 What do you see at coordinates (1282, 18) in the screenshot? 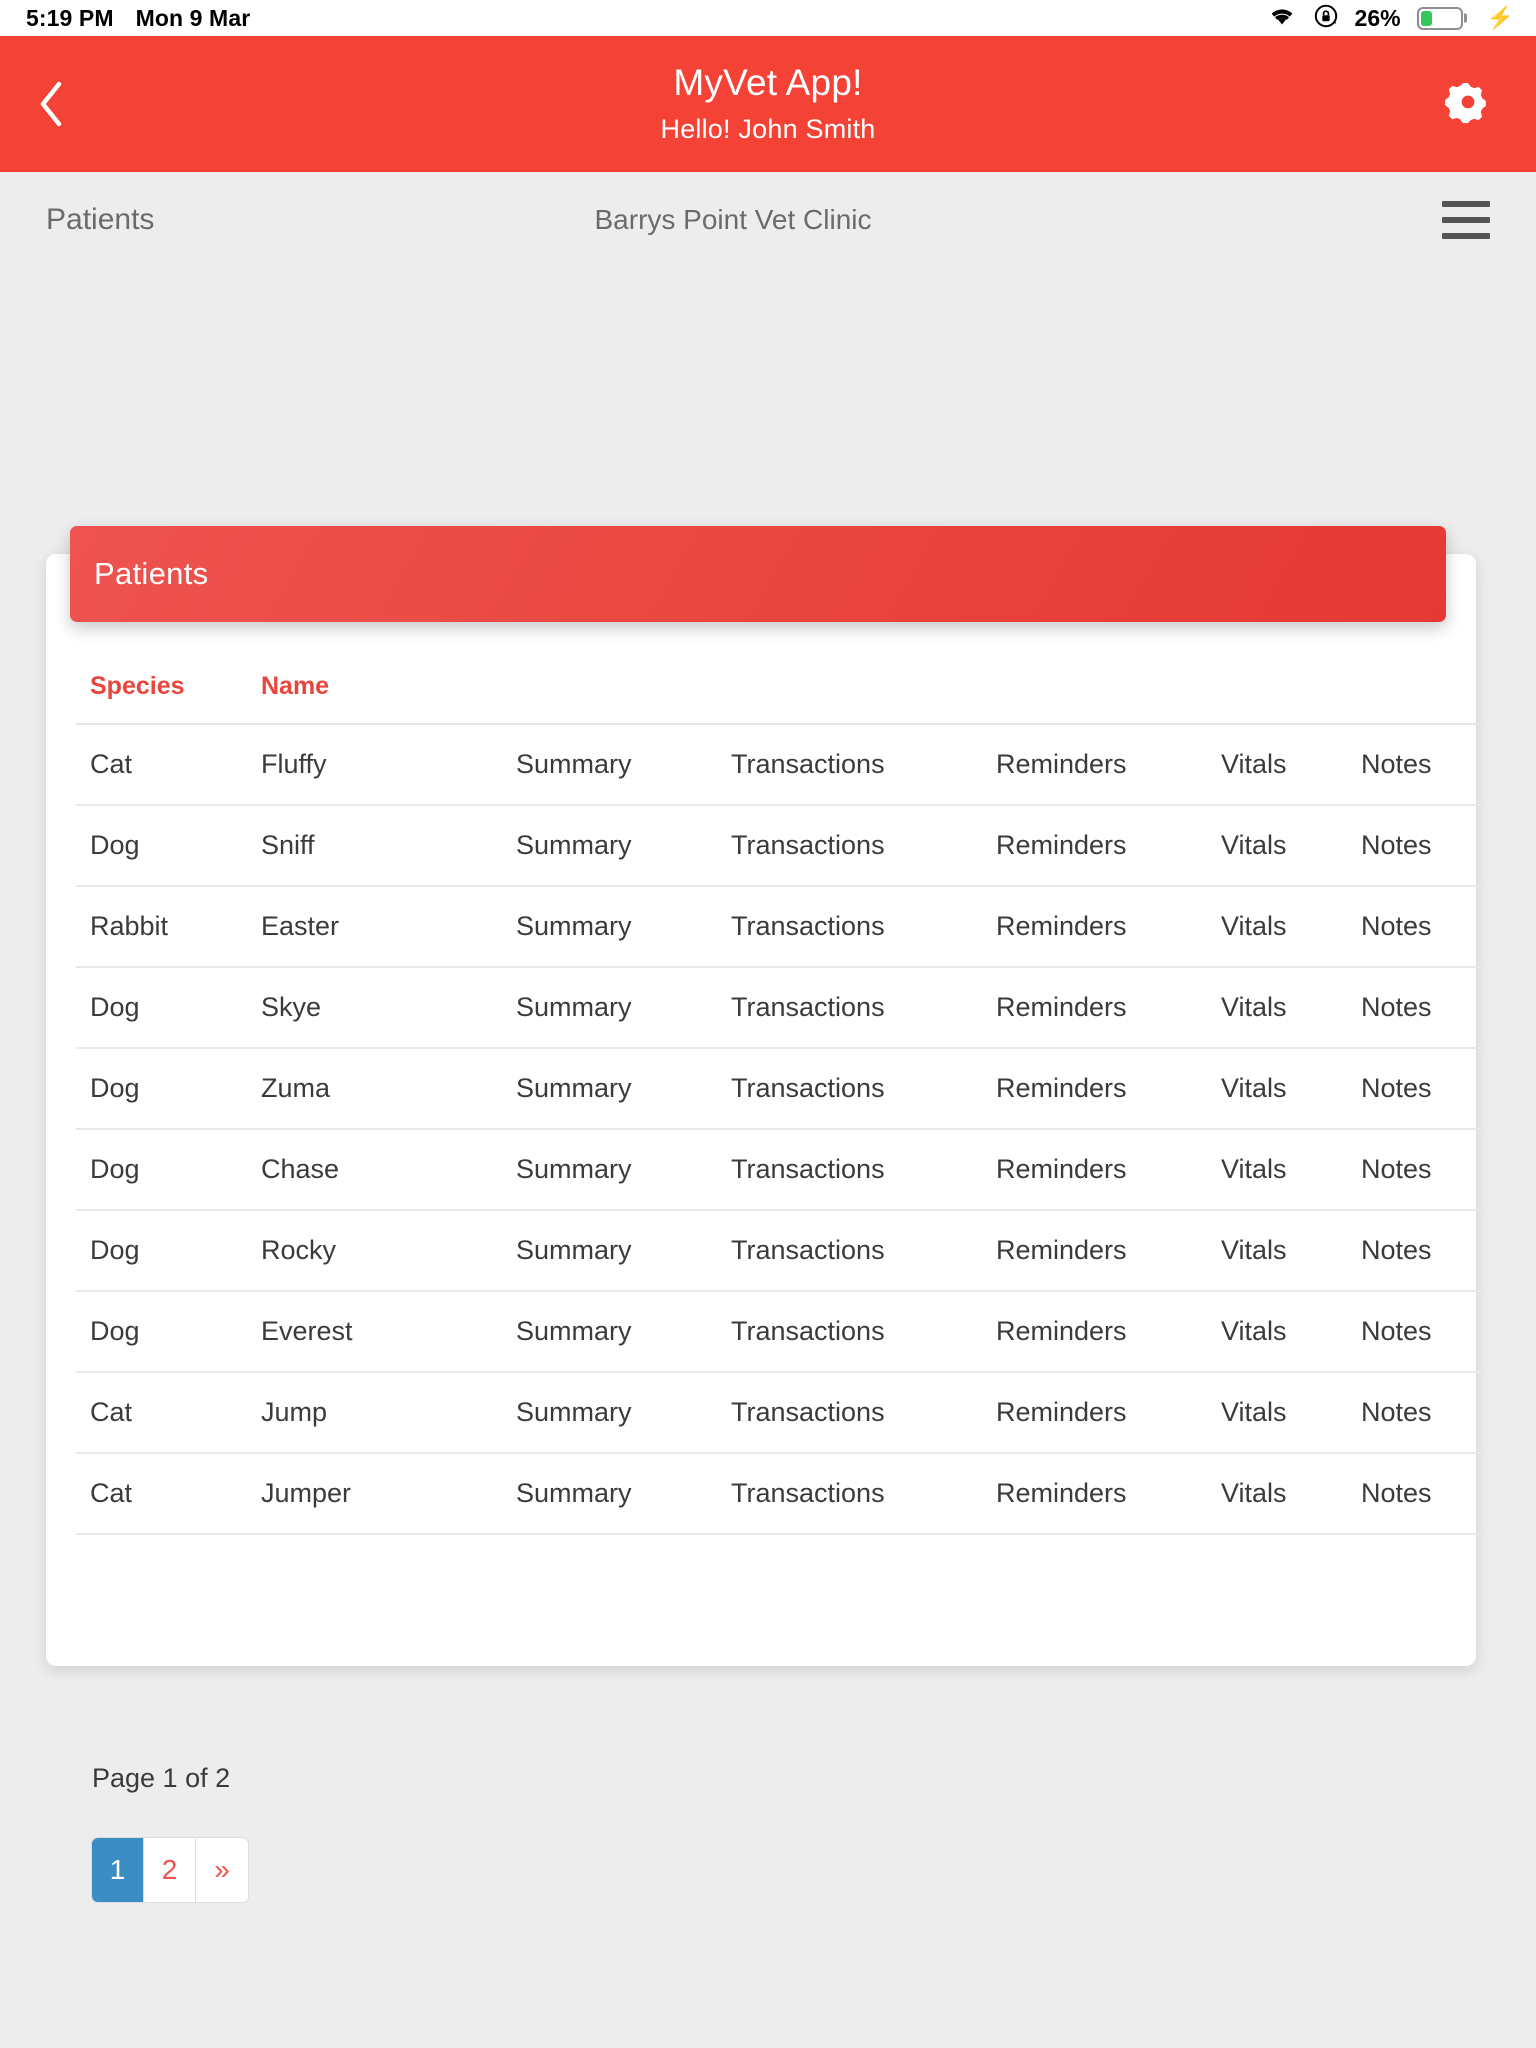
I see `wifi-icon` at bounding box center [1282, 18].